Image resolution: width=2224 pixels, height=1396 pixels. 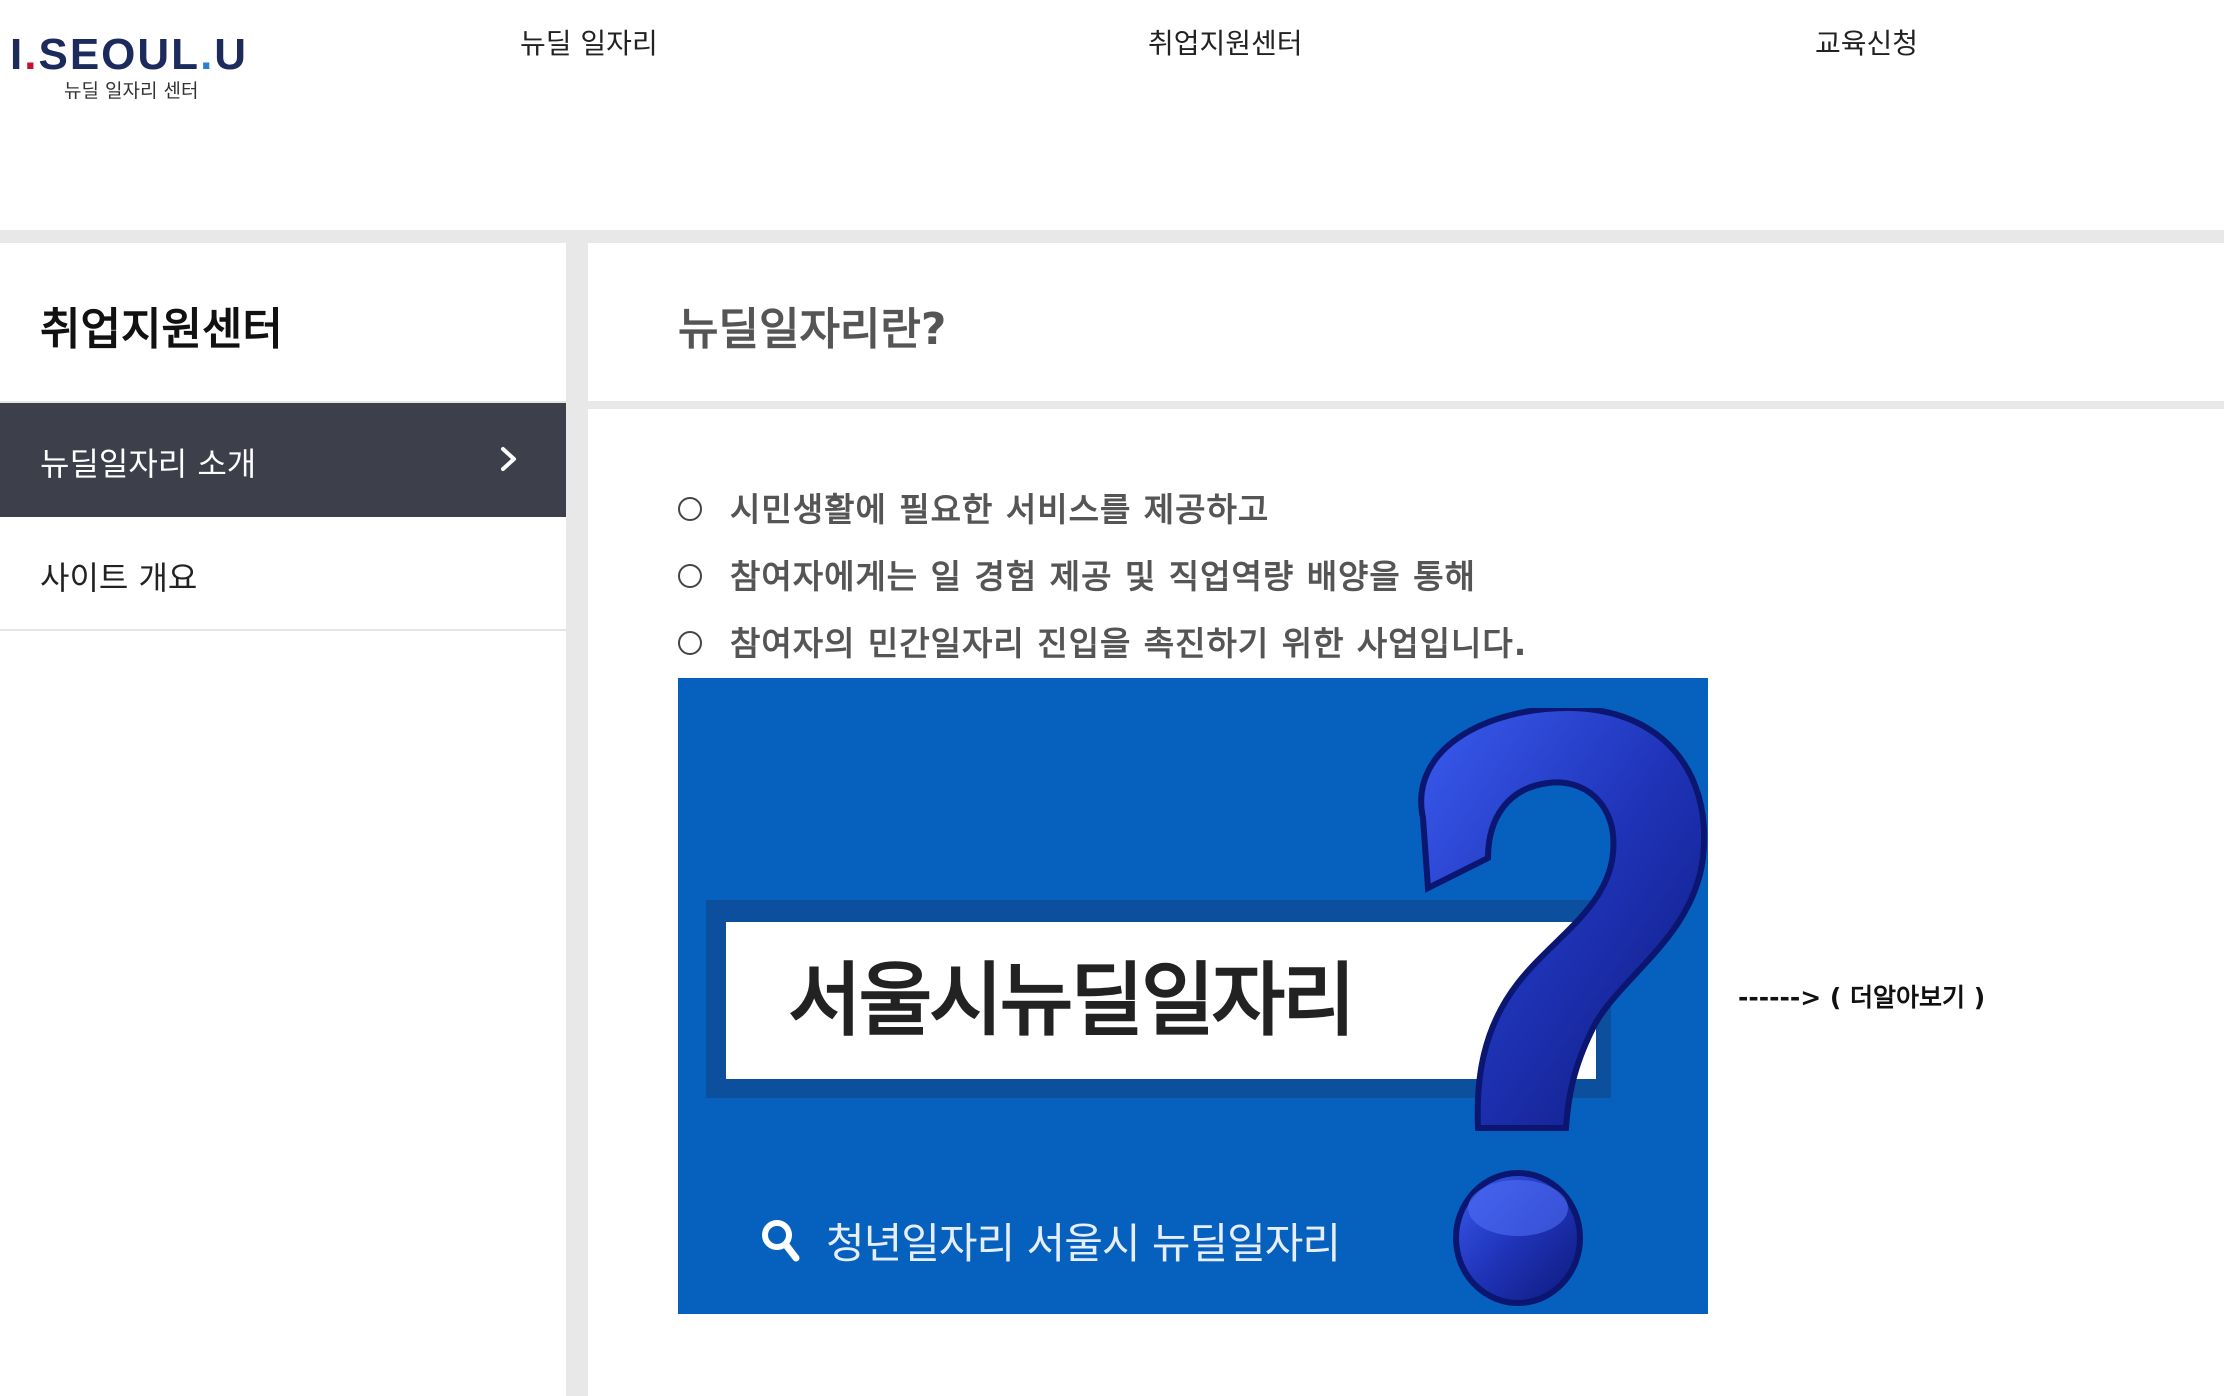 I want to click on logo-subtitle: 뉴딜 일자리 센터, so click(x=131, y=91).